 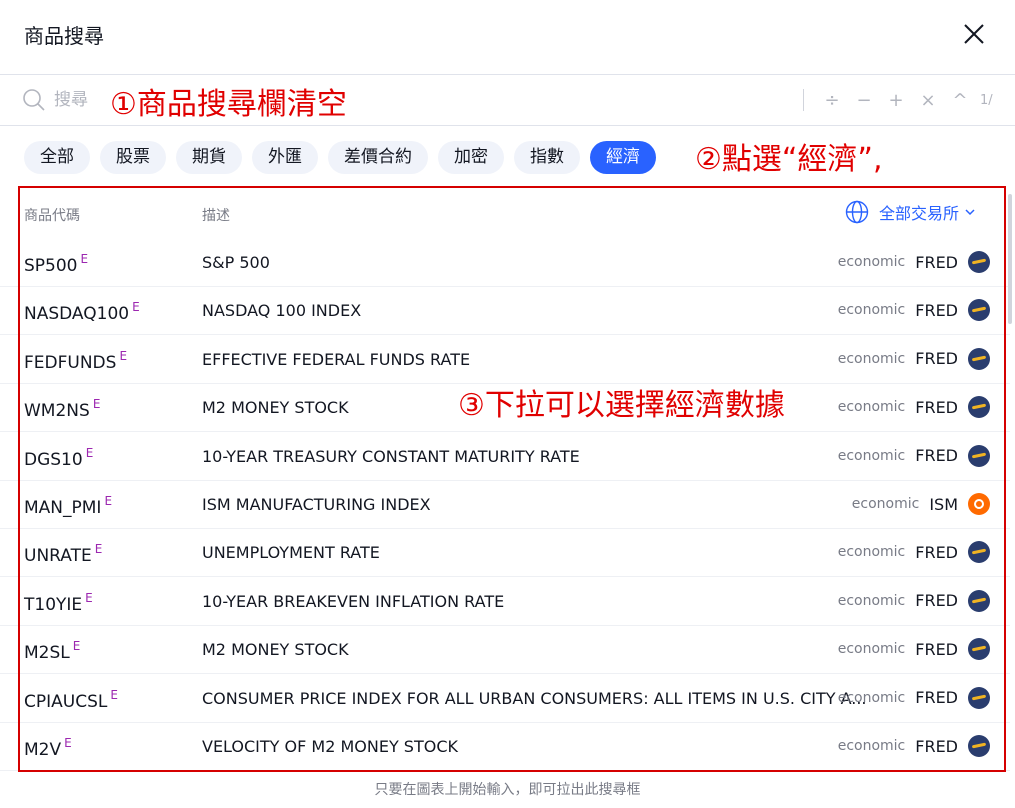 I want to click on symbol-description: NASDAQ 100 INDEX, so click(x=282, y=311).